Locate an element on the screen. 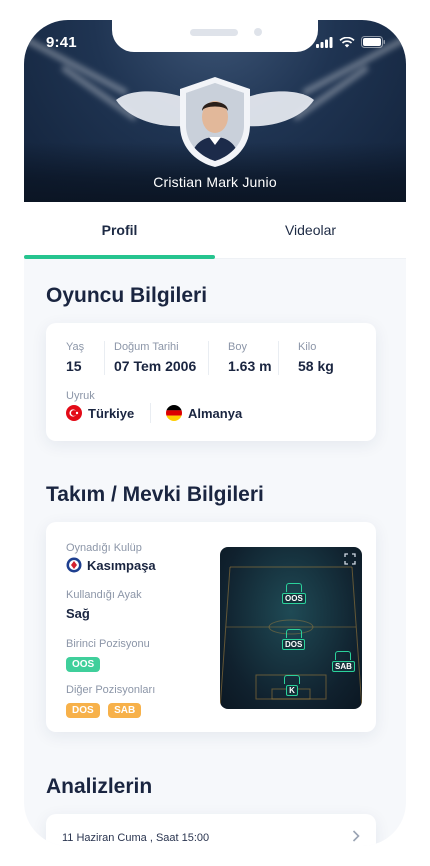  position-pill: OOS is located at coordinates (83, 664).